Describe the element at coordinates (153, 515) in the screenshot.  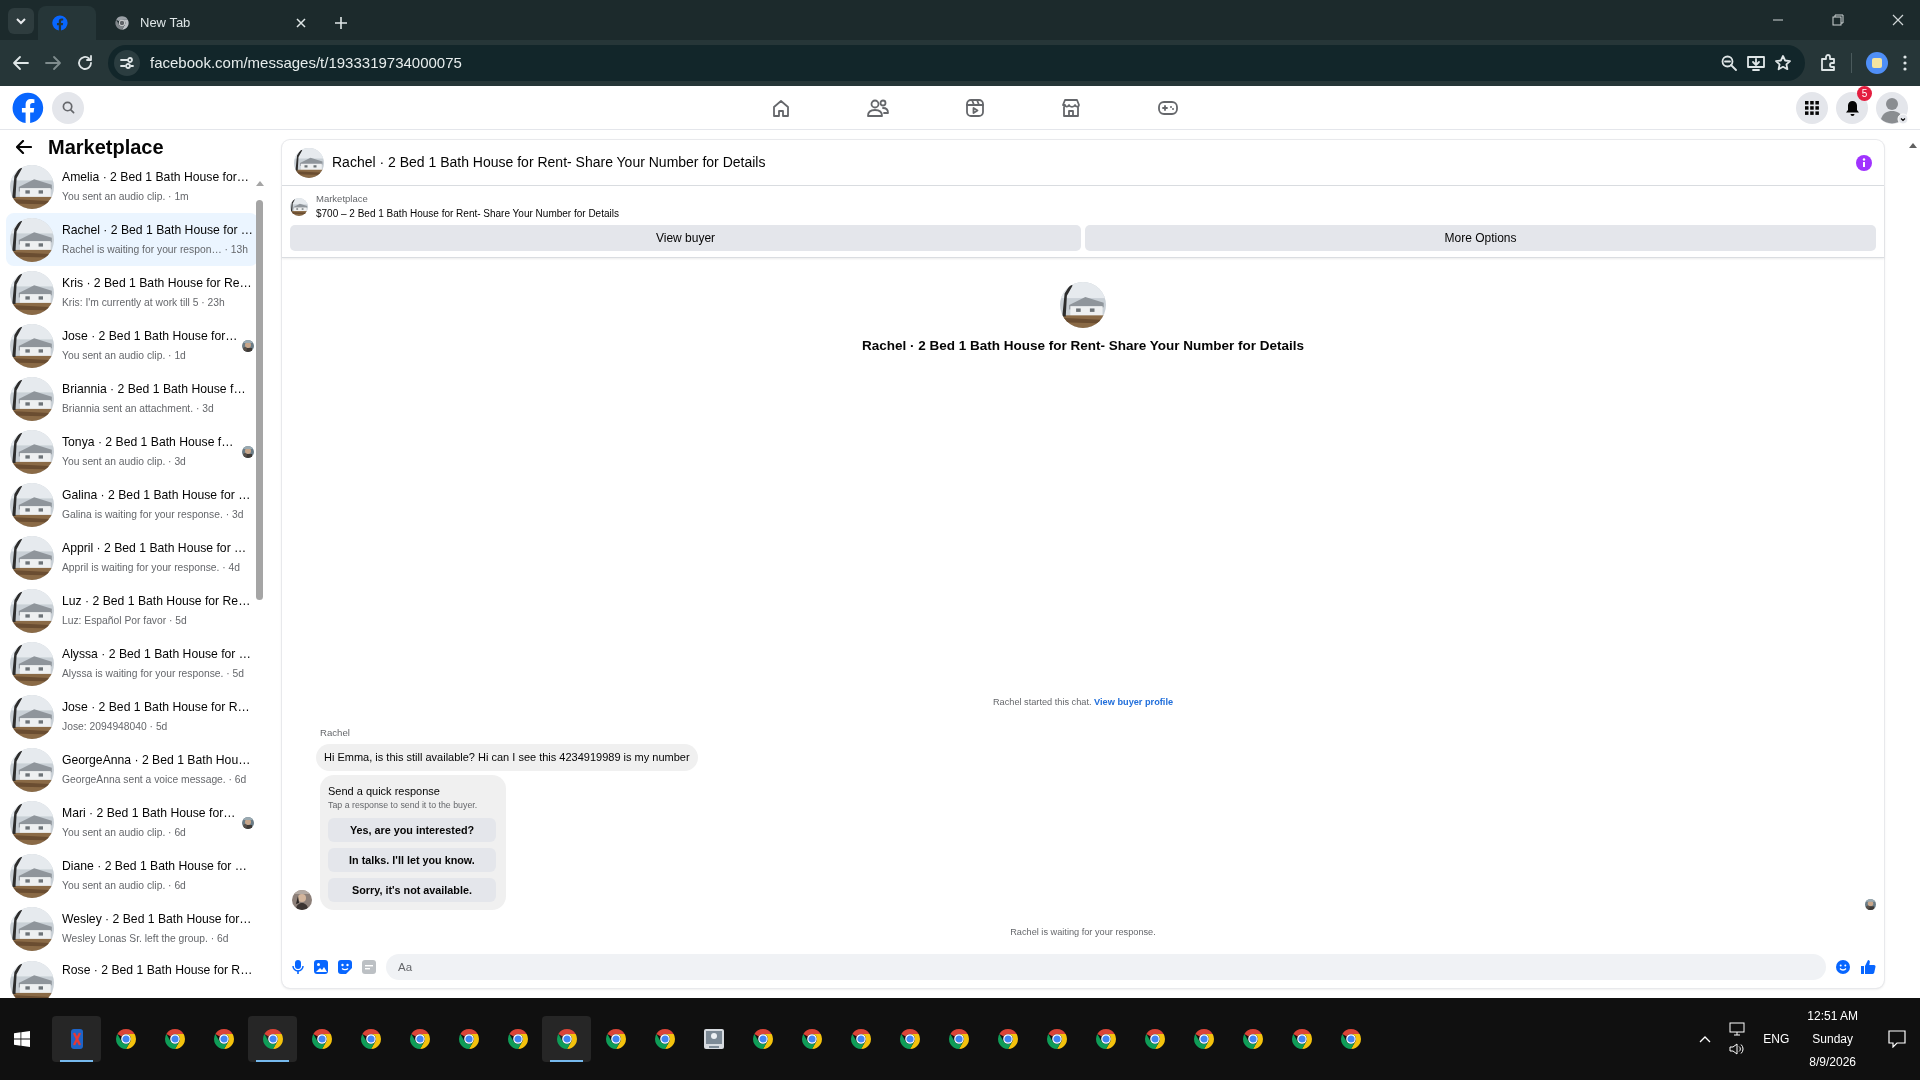
I see `message-preview: Galina is waiting for your response. · 3d` at that location.